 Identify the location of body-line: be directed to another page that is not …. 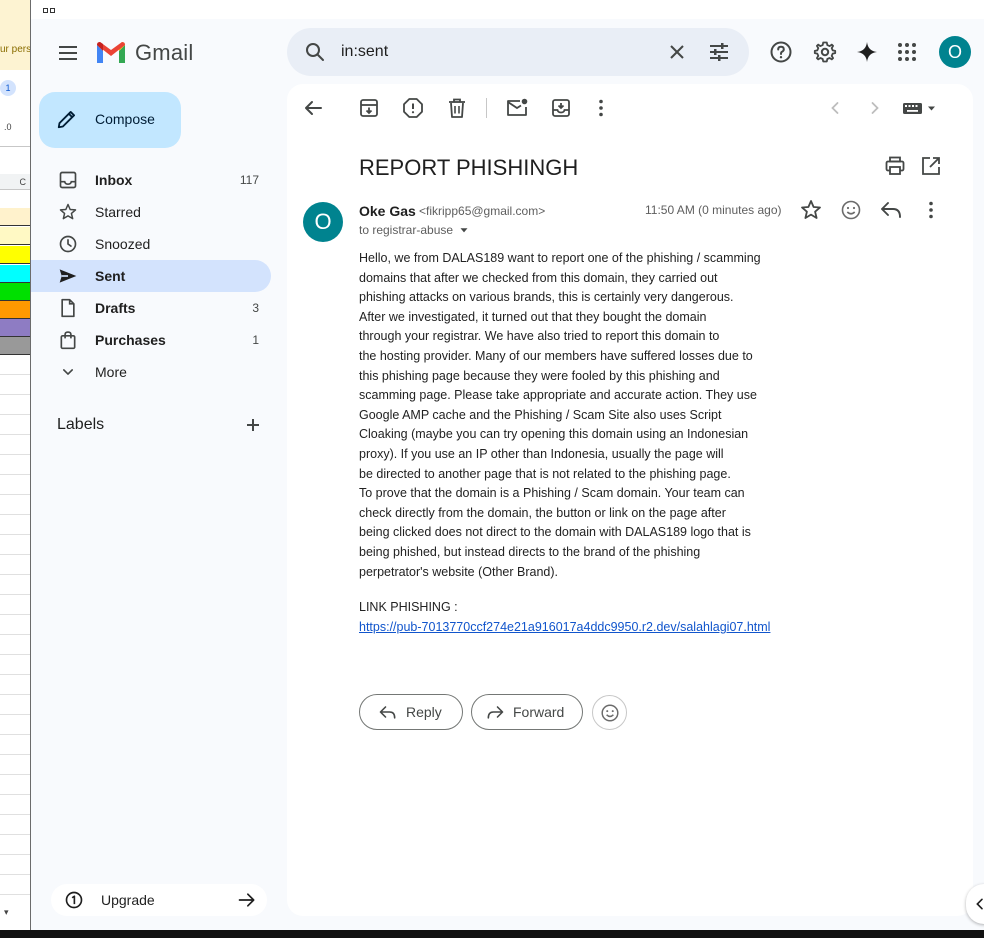
(545, 473).